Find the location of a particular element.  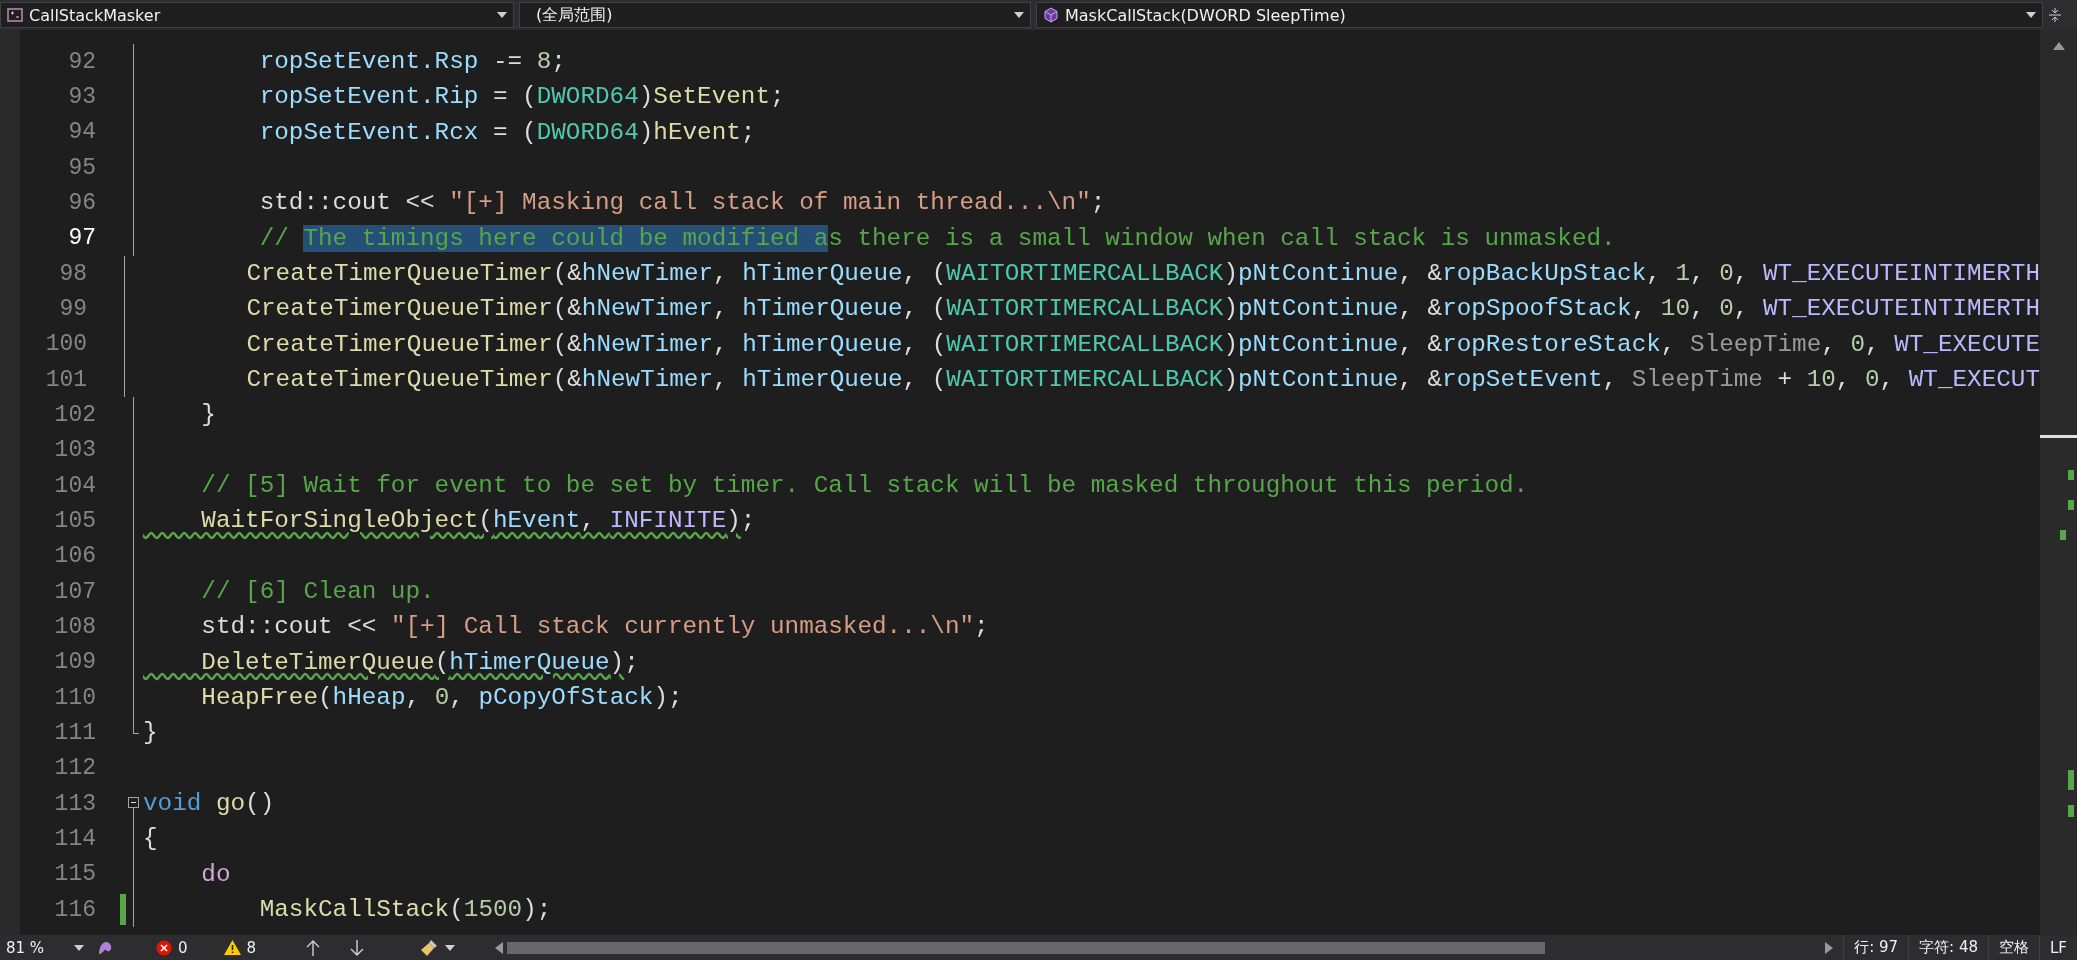

code-line: ropSetEvent.Rsp -= 8; is located at coordinates (412, 62).